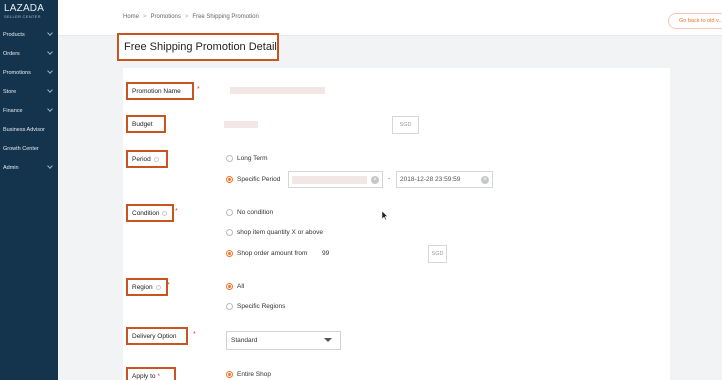  What do you see at coordinates (131, 17) in the screenshot?
I see `breadcrumb-home: Home` at bounding box center [131, 17].